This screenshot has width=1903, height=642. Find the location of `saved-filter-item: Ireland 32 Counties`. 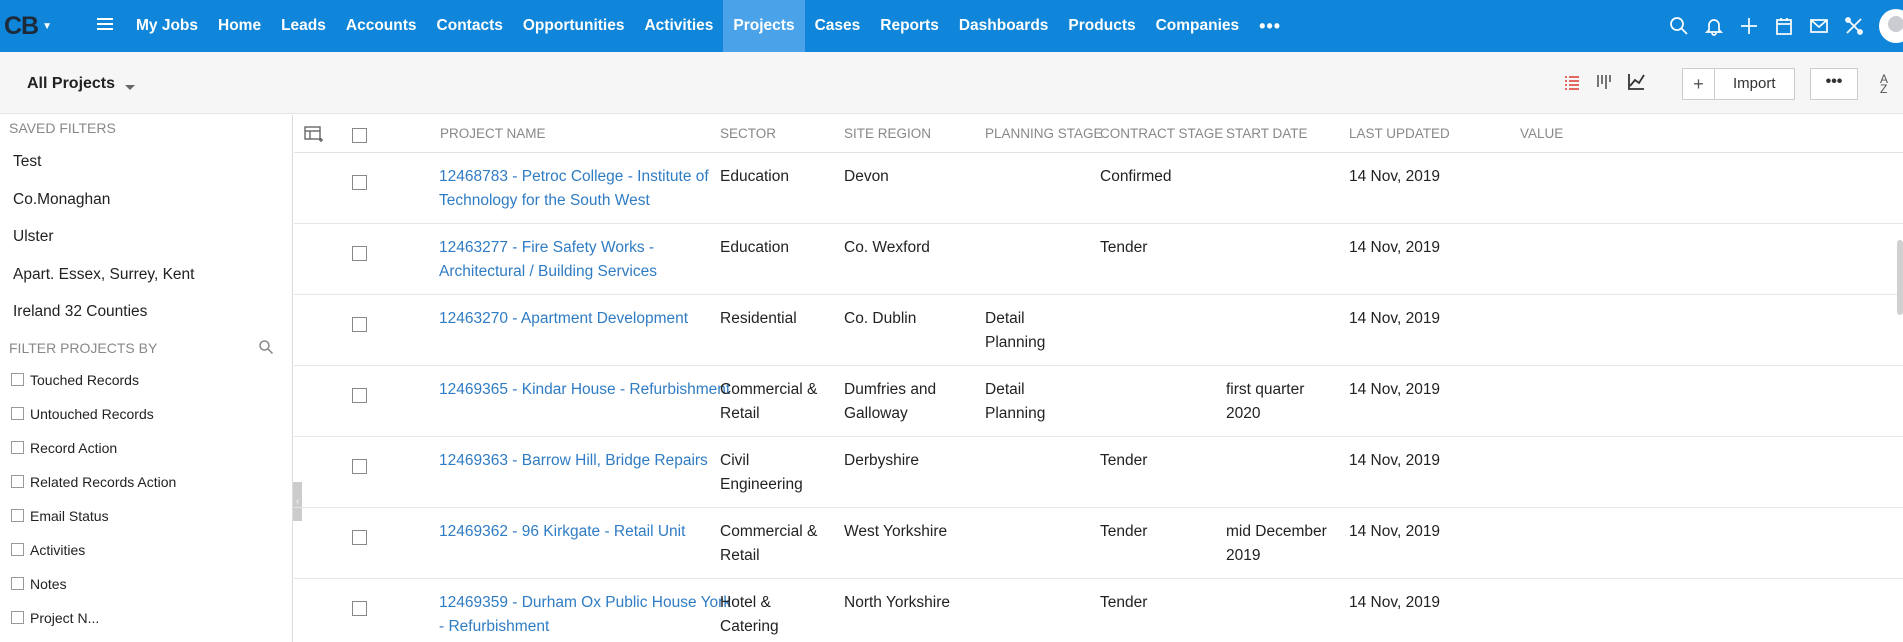

saved-filter-item: Ireland 32 Counties is located at coordinates (146, 312).